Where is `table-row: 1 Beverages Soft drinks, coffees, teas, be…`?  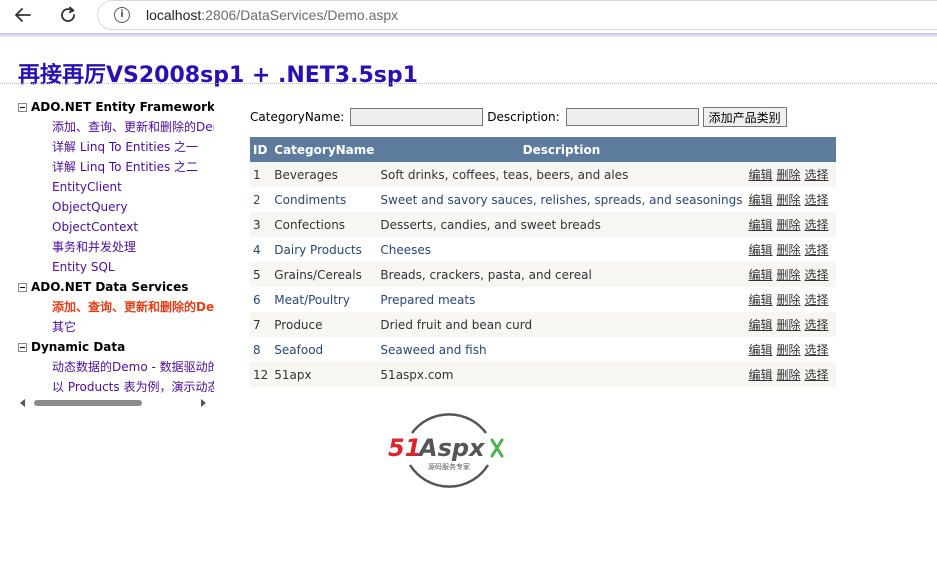 table-row: 1 Beverages Soft drinks, coffees, teas, be… is located at coordinates (543, 174).